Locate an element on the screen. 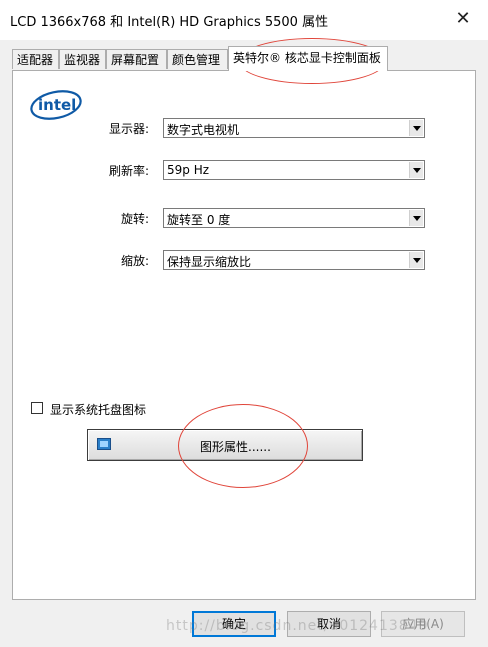 This screenshot has width=488, height=647. scaling-select-value: 保持显示缩放比 is located at coordinates (209, 262).